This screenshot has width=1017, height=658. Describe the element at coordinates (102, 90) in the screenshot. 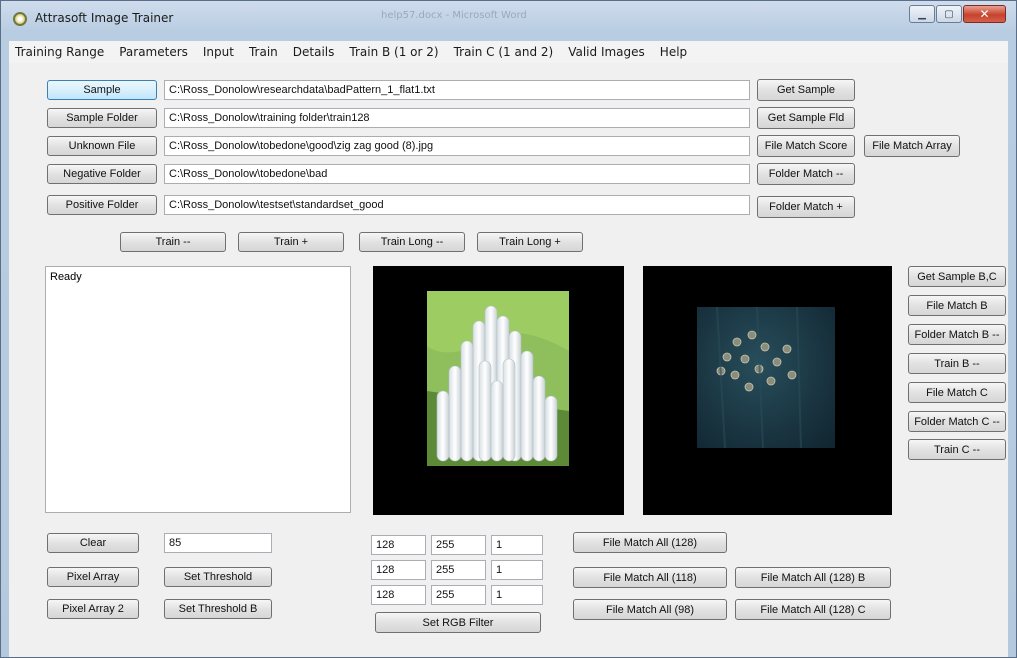

I see `sample-button: Sample` at that location.